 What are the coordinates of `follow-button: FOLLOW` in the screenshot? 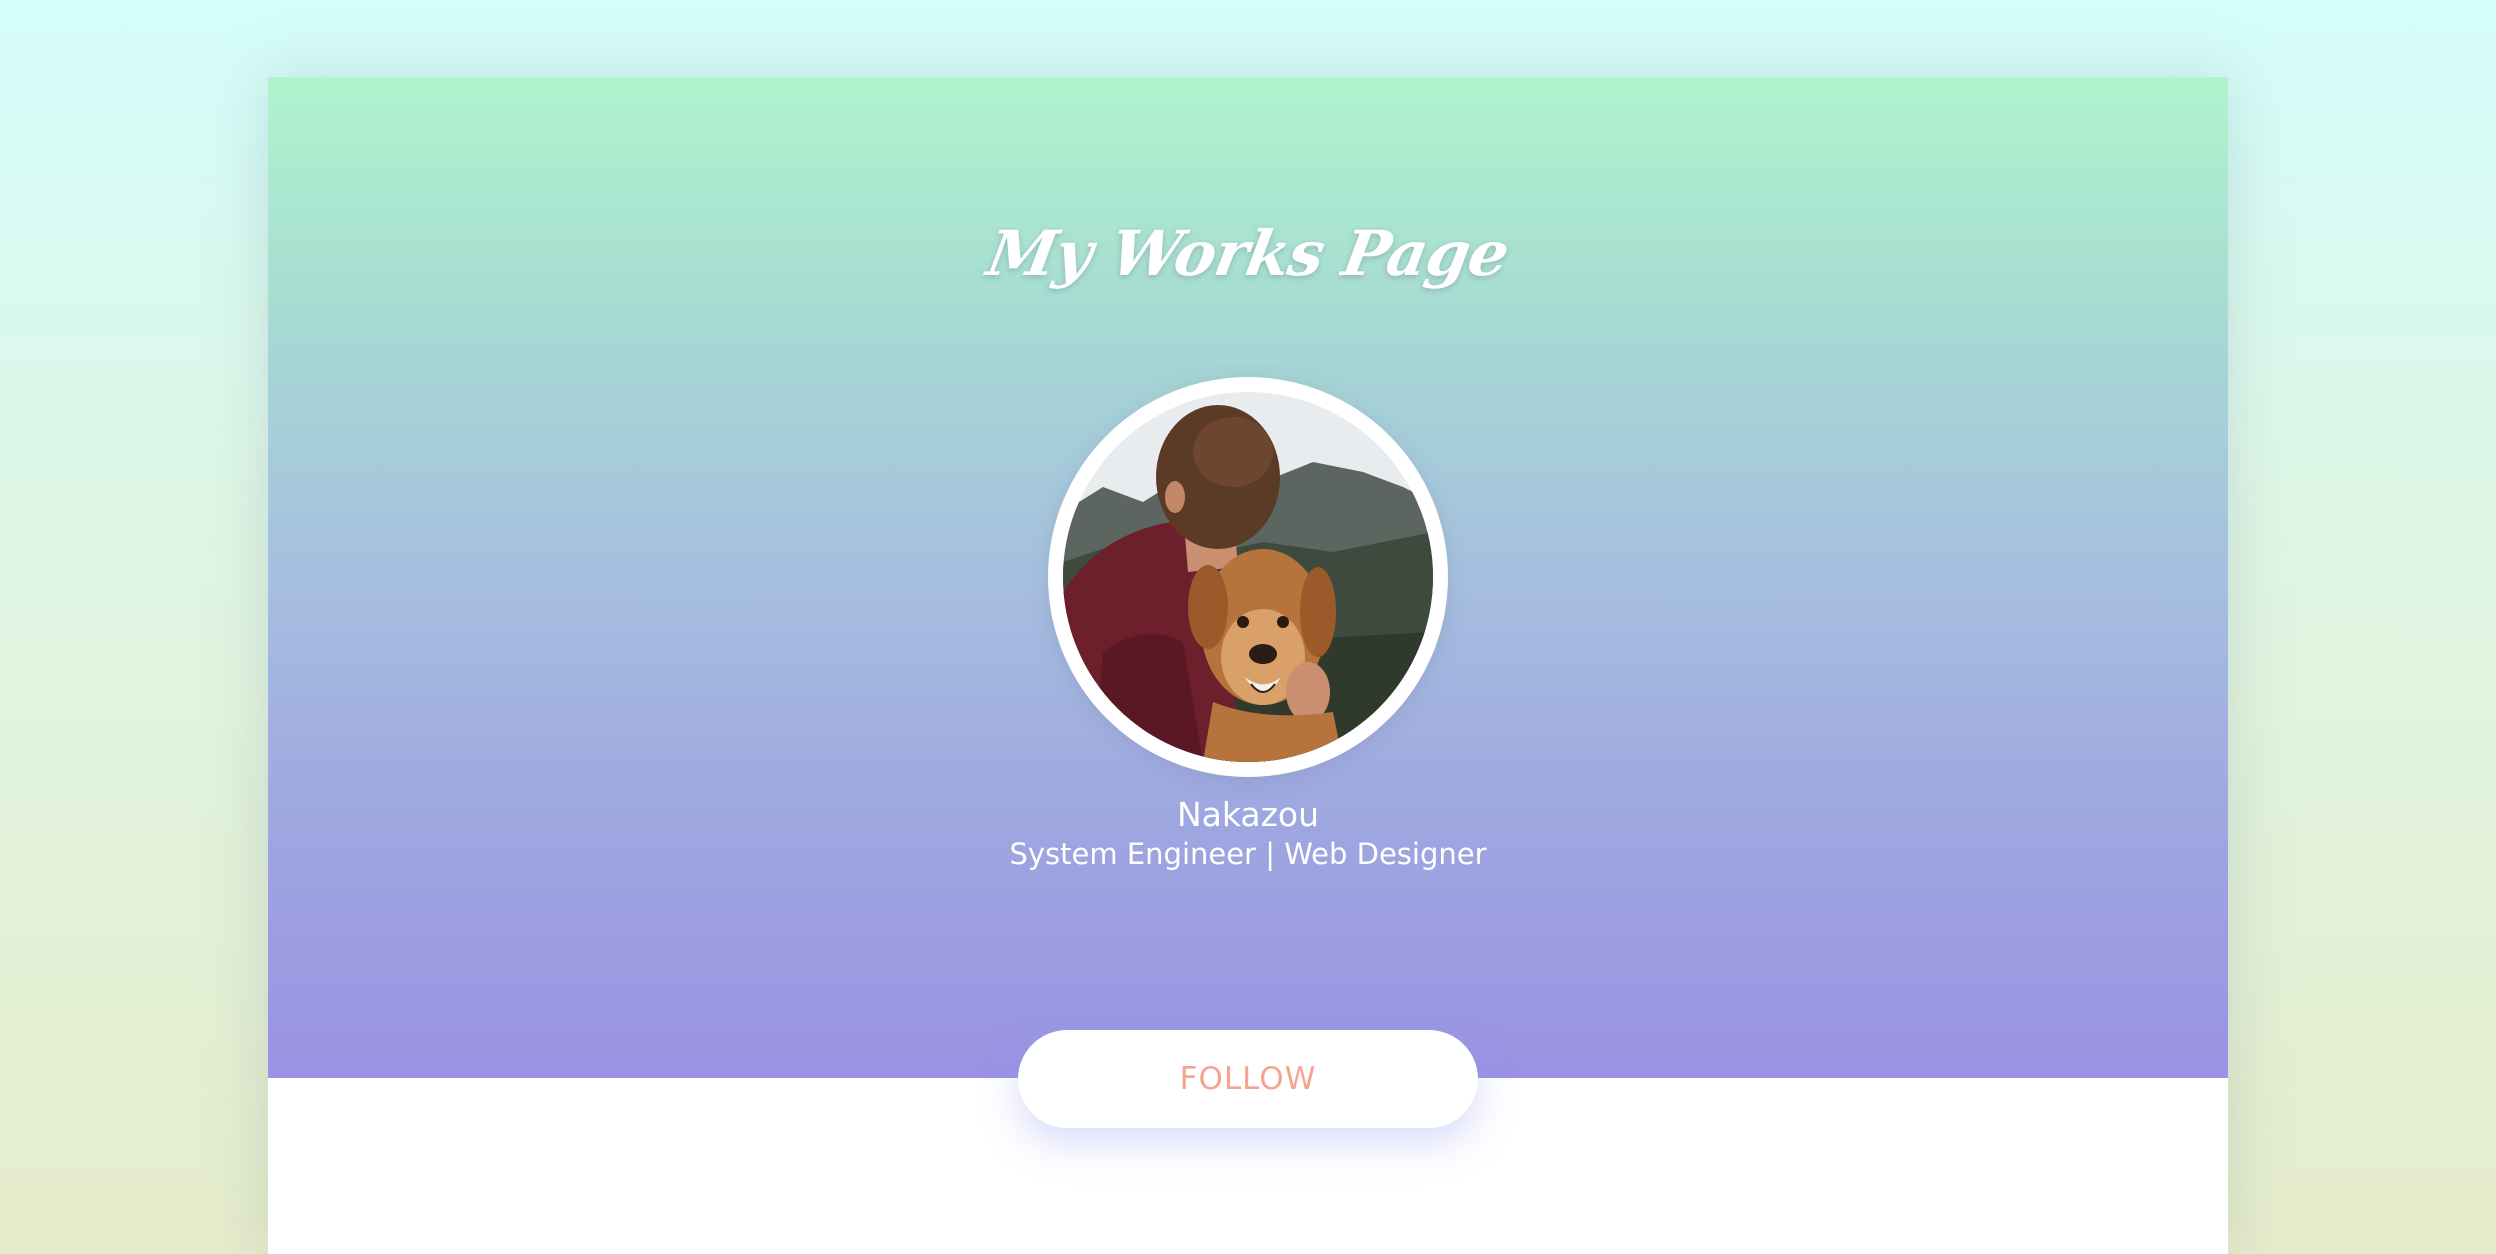 It's located at (1248, 1079).